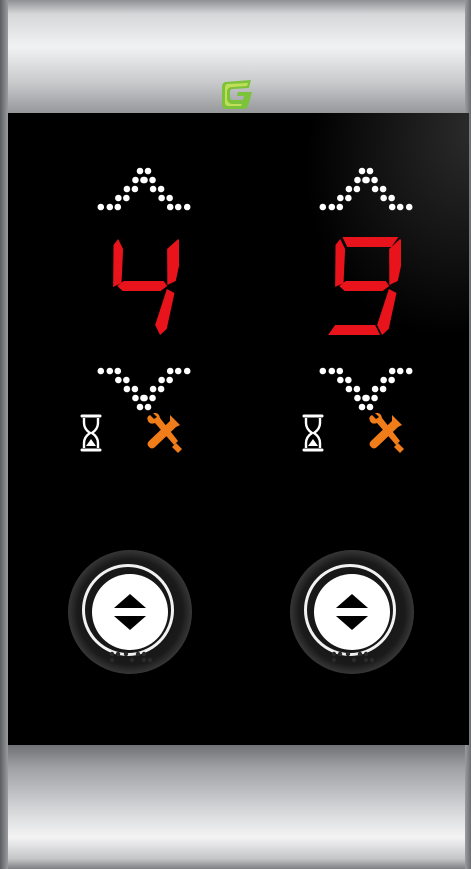 The width and height of the screenshot is (471, 869). I want to click on braille-dots, so click(131, 657).